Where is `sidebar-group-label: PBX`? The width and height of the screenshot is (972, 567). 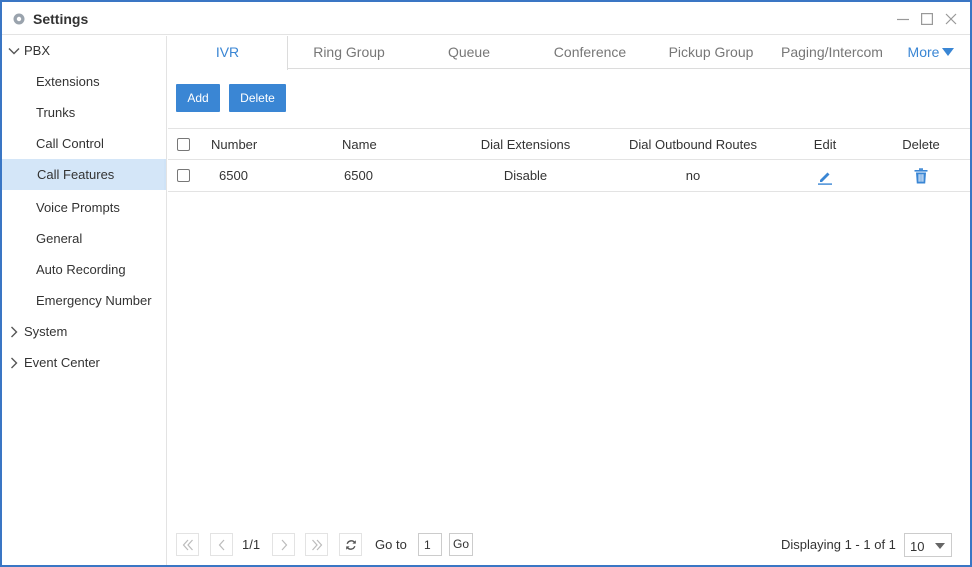
sidebar-group-label: PBX is located at coordinates (37, 50).